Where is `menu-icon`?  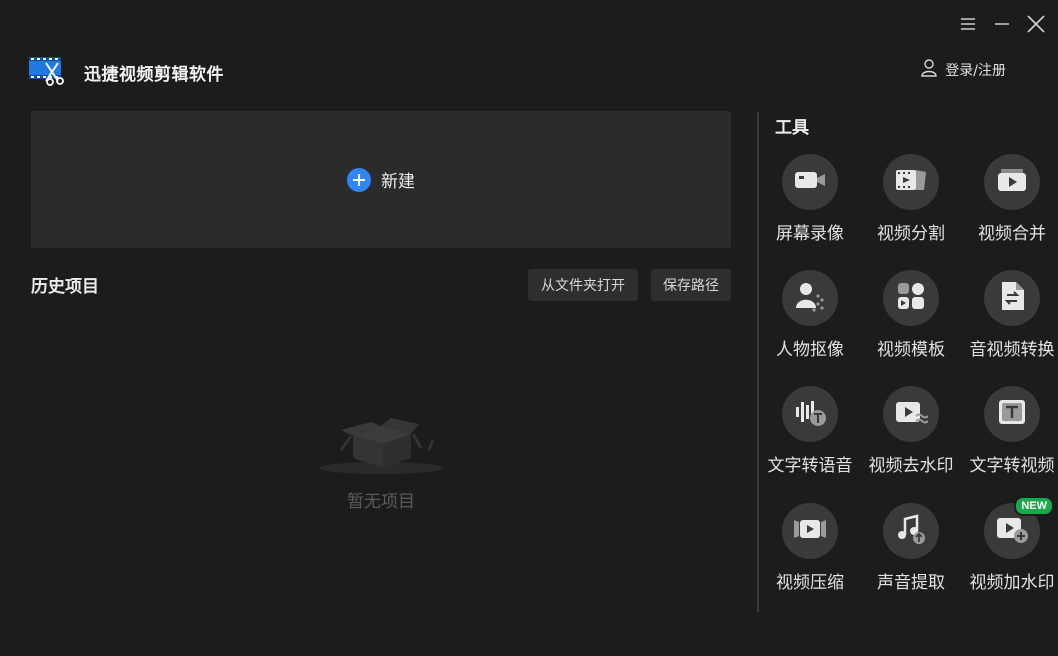 menu-icon is located at coordinates (968, 24).